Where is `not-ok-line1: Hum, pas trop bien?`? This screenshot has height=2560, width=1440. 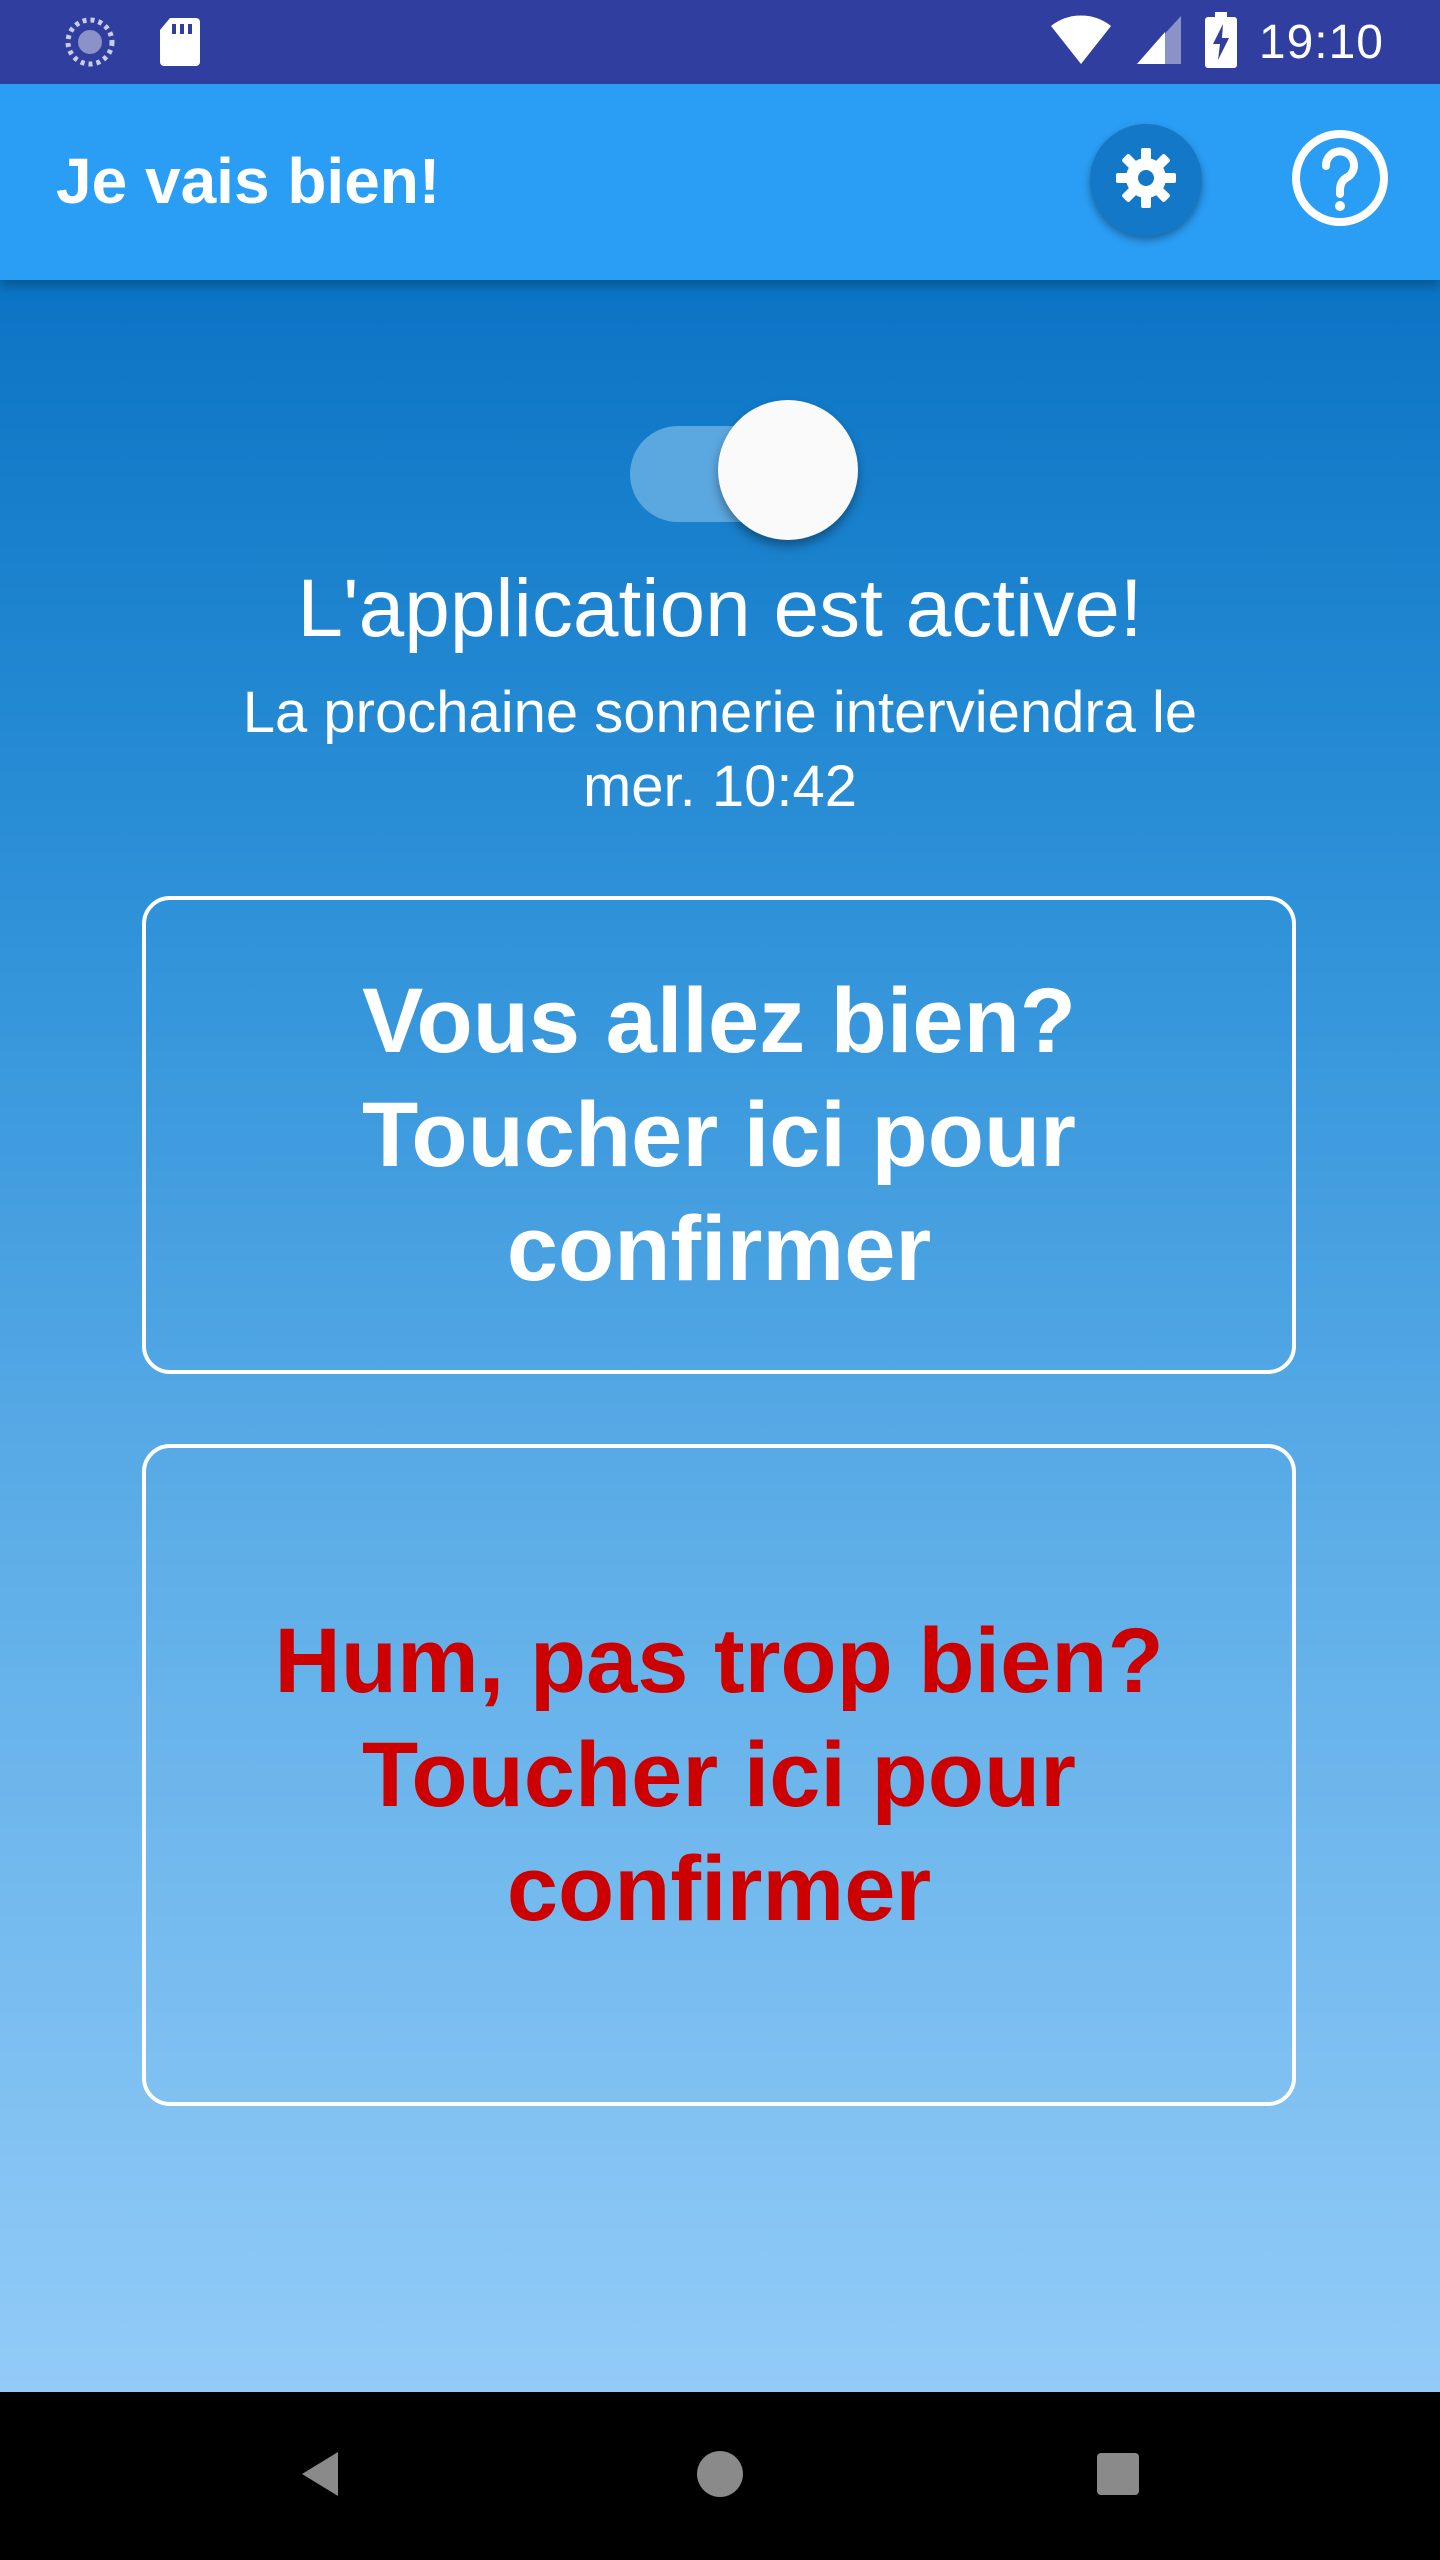
not-ok-line1: Hum, pas trop bien? is located at coordinates (719, 1661).